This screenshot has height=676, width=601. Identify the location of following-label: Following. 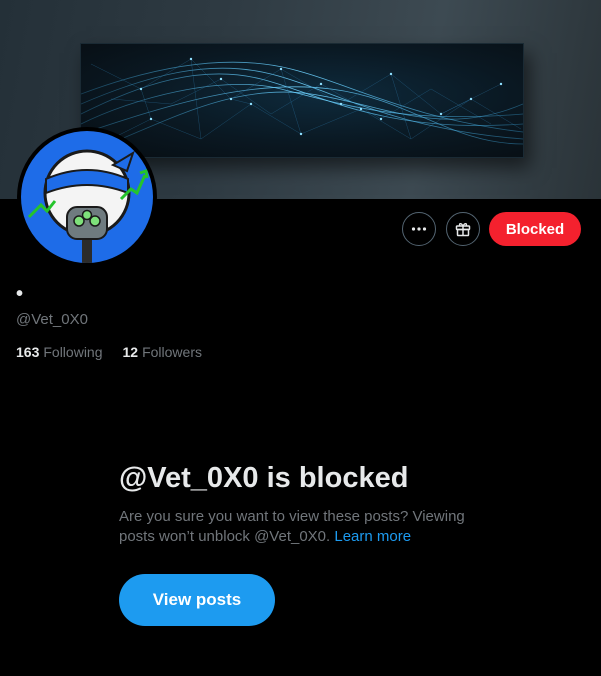
(73, 352).